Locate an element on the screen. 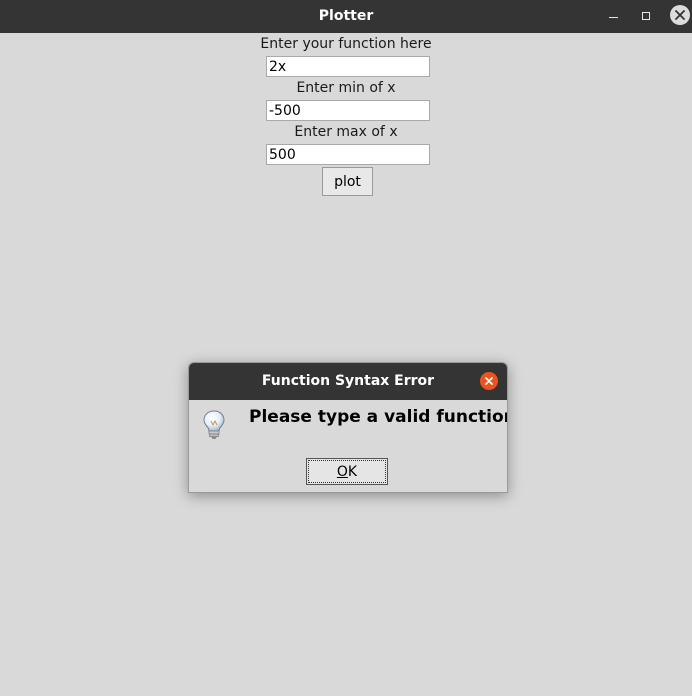 The height and width of the screenshot is (696, 692). window-titlebar: Plotter is located at coordinates (346, 16).